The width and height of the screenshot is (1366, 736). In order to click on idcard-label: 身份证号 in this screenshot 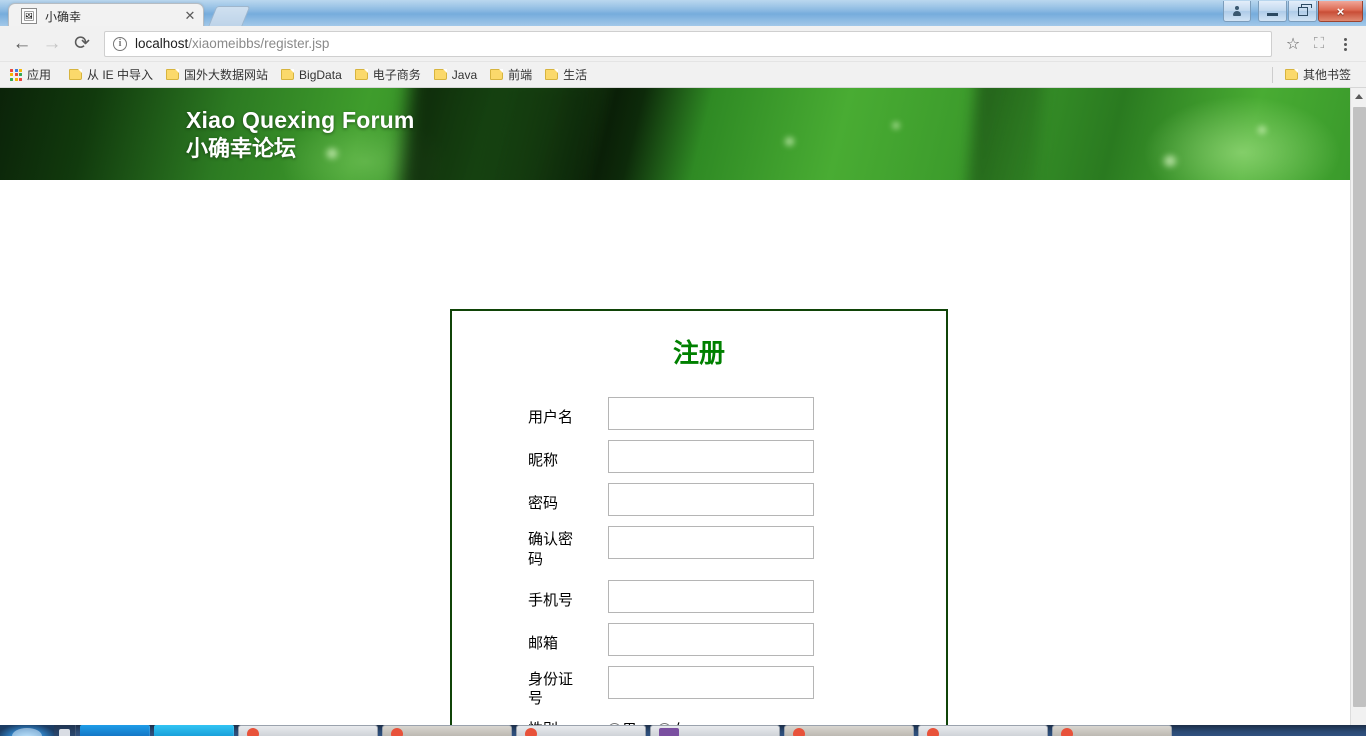, I will do `click(551, 689)`.